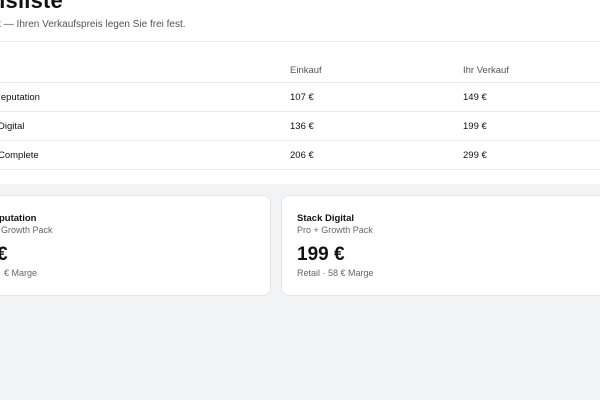 This screenshot has height=400, width=600. Describe the element at coordinates (302, 97) in the screenshot. I see `row-einkauf: 107 €` at that location.